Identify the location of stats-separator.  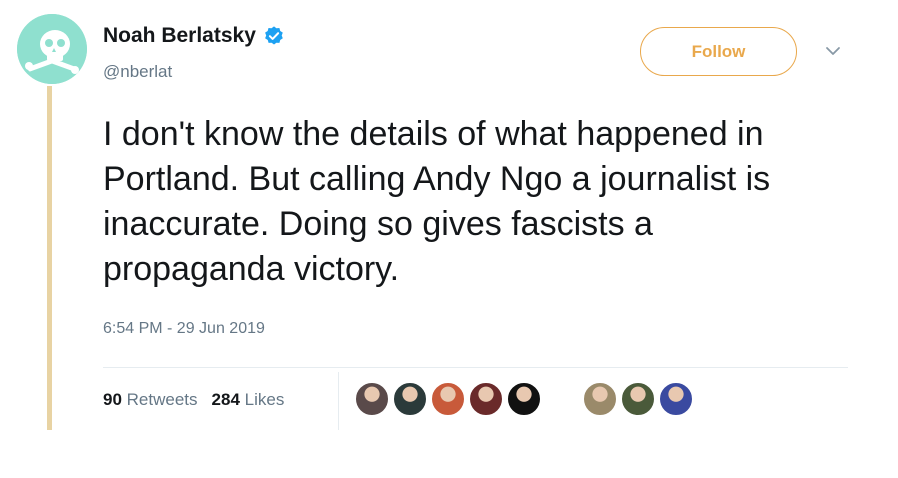
(338, 401).